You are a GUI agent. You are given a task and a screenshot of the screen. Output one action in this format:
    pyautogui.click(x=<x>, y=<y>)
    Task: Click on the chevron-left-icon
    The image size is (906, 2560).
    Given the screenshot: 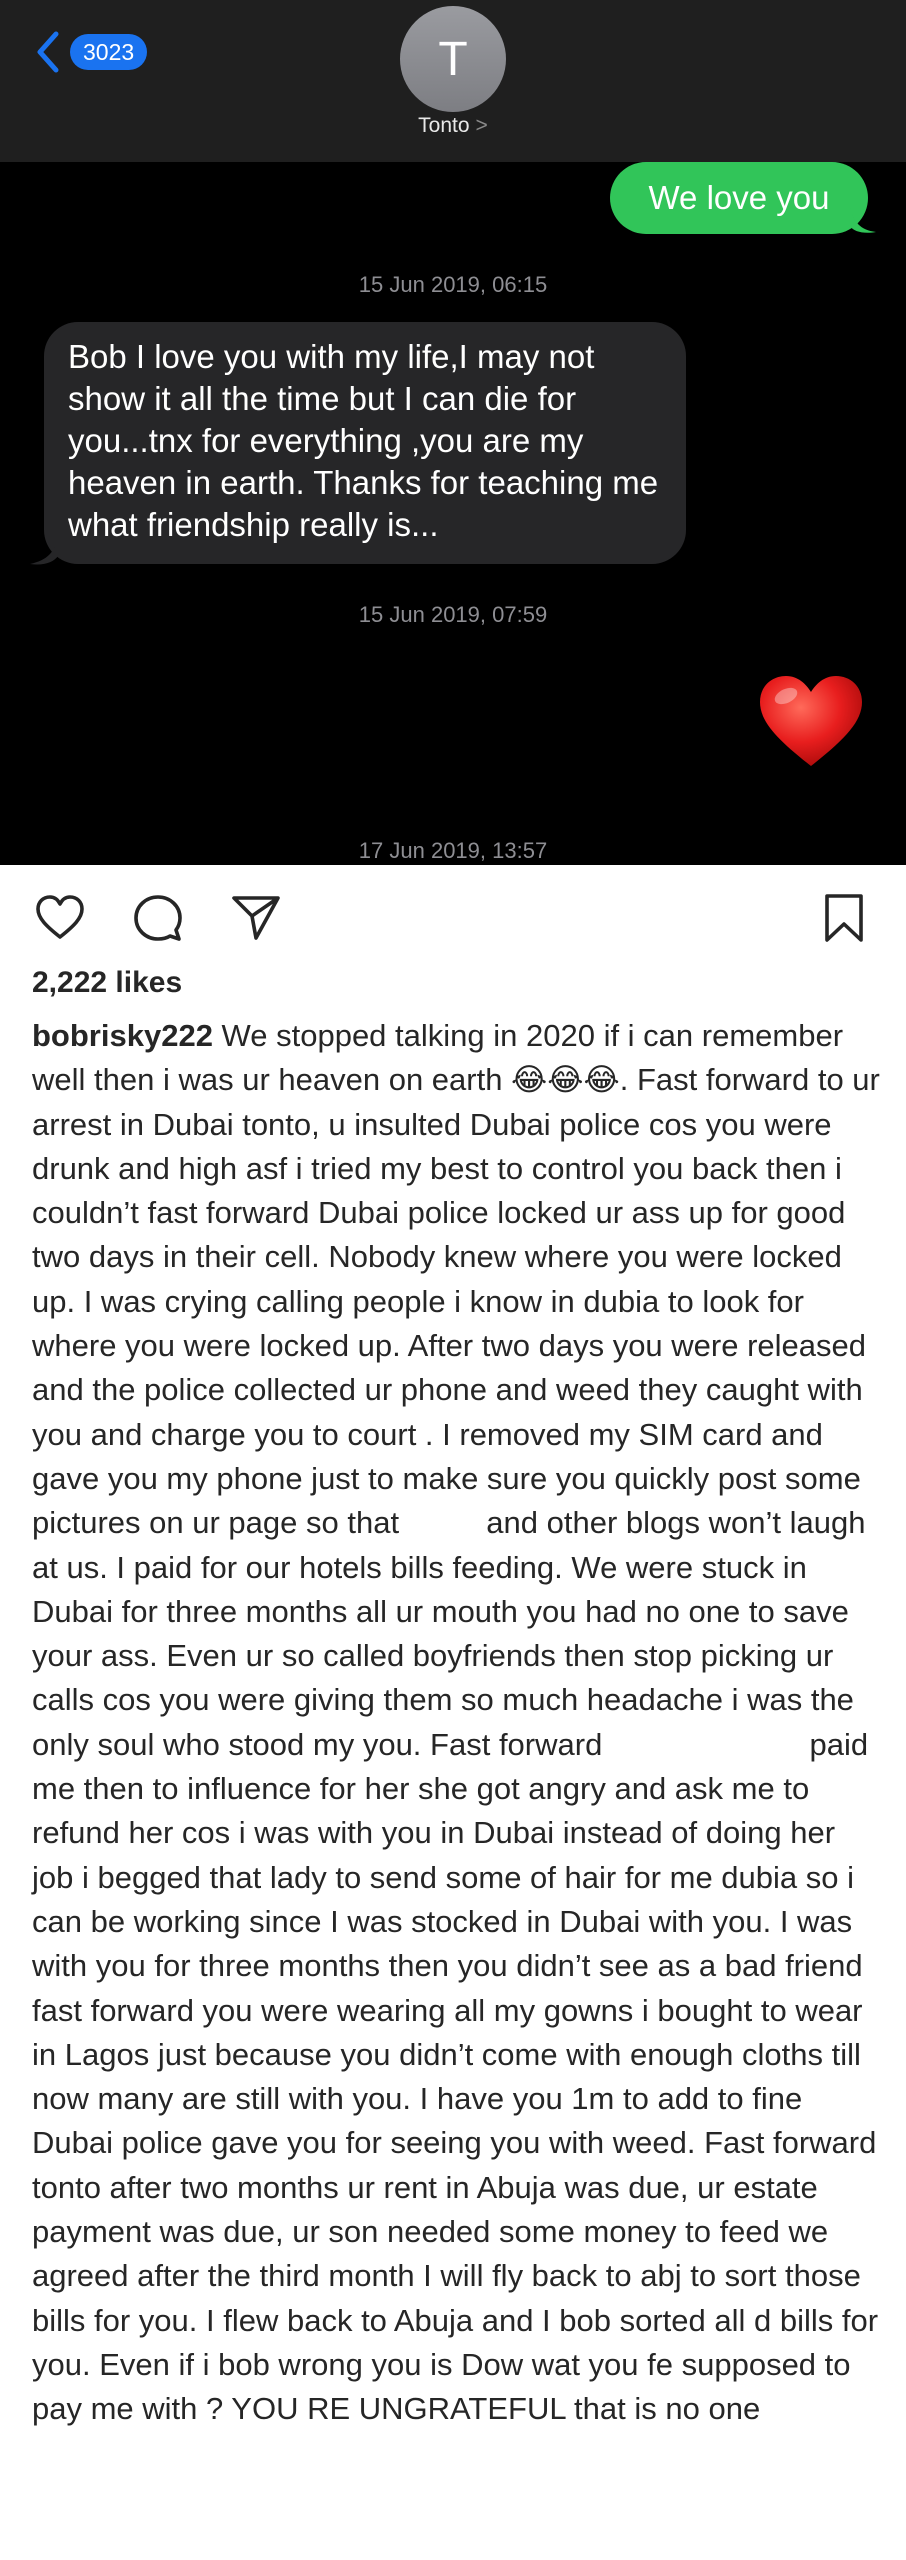 What is the action you would take?
    pyautogui.click(x=48, y=52)
    